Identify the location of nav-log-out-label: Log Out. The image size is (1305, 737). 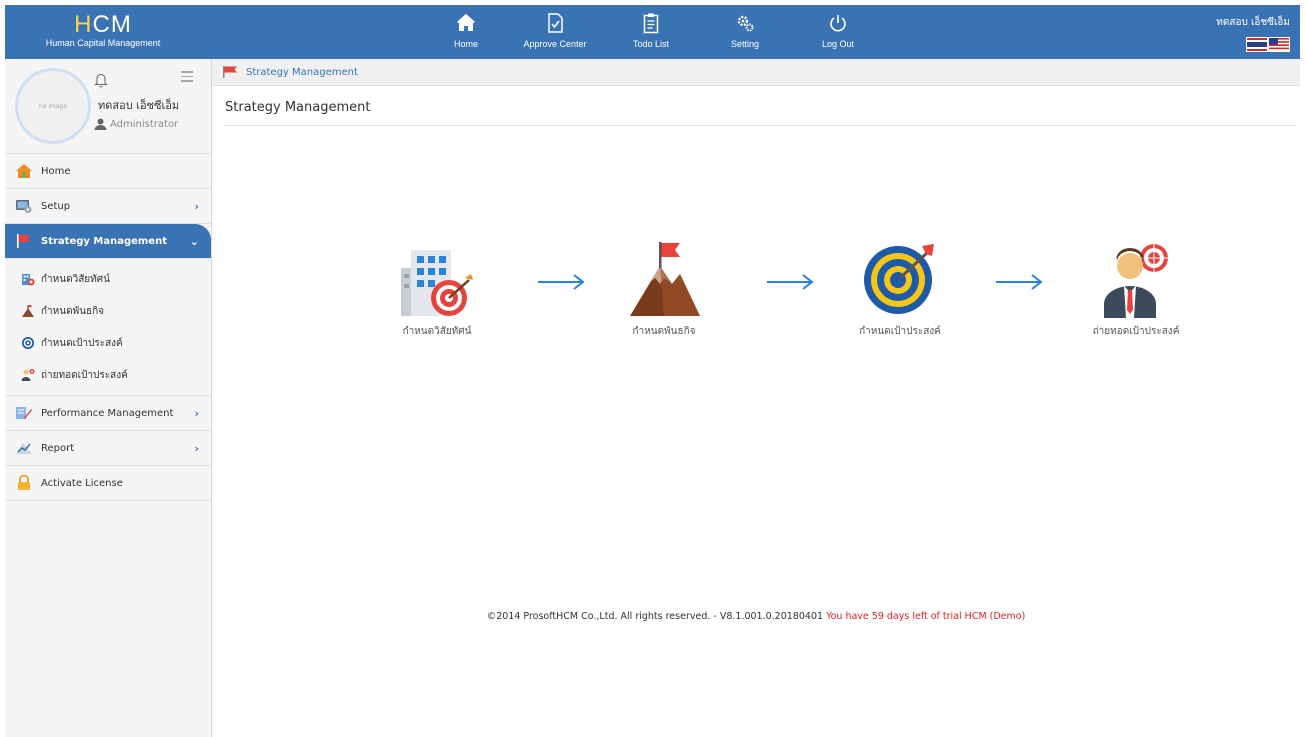
(838, 44).